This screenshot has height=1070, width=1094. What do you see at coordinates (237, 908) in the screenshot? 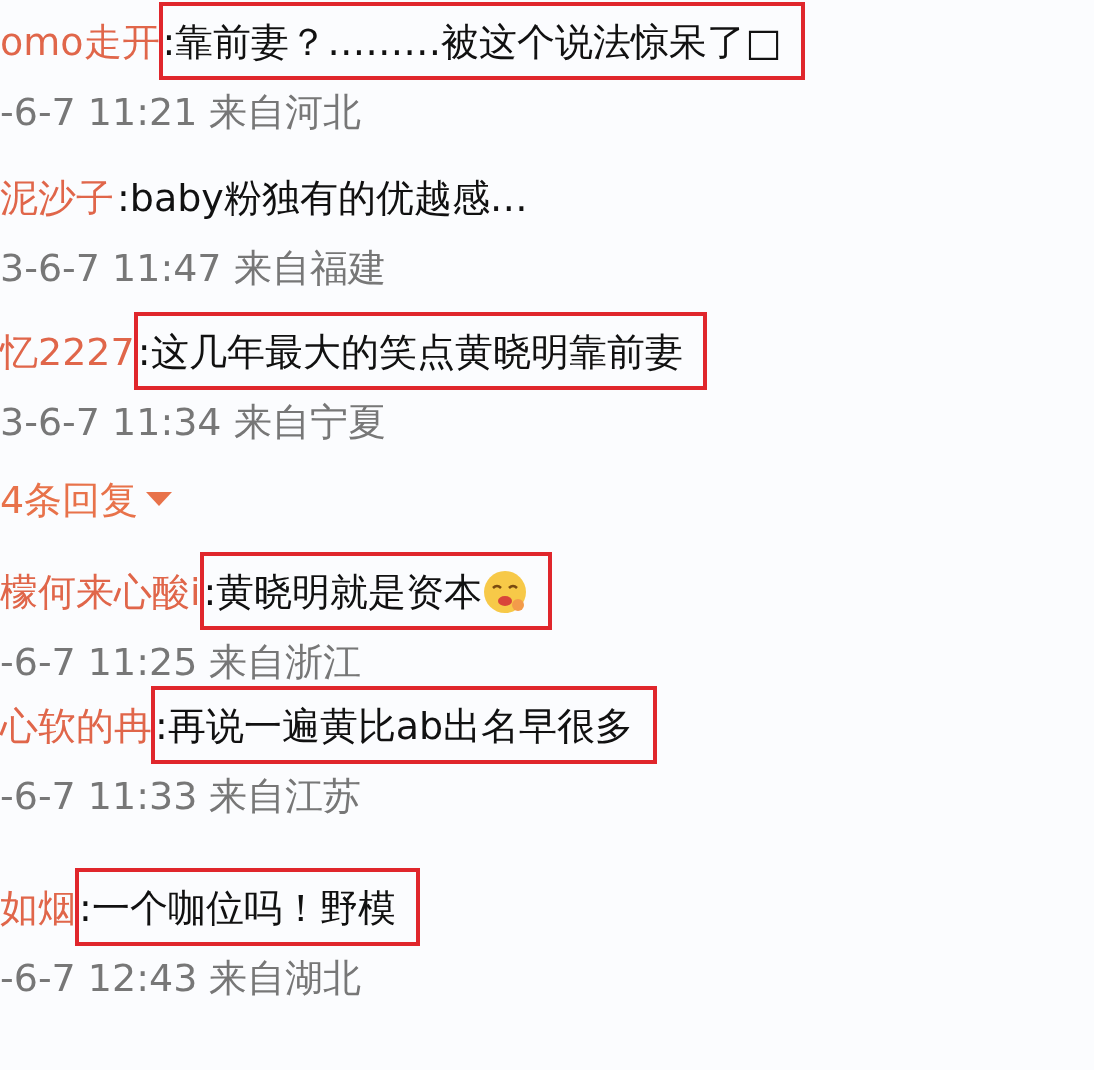
I see `comment-text: :一个咖位吗！野模` at bounding box center [237, 908].